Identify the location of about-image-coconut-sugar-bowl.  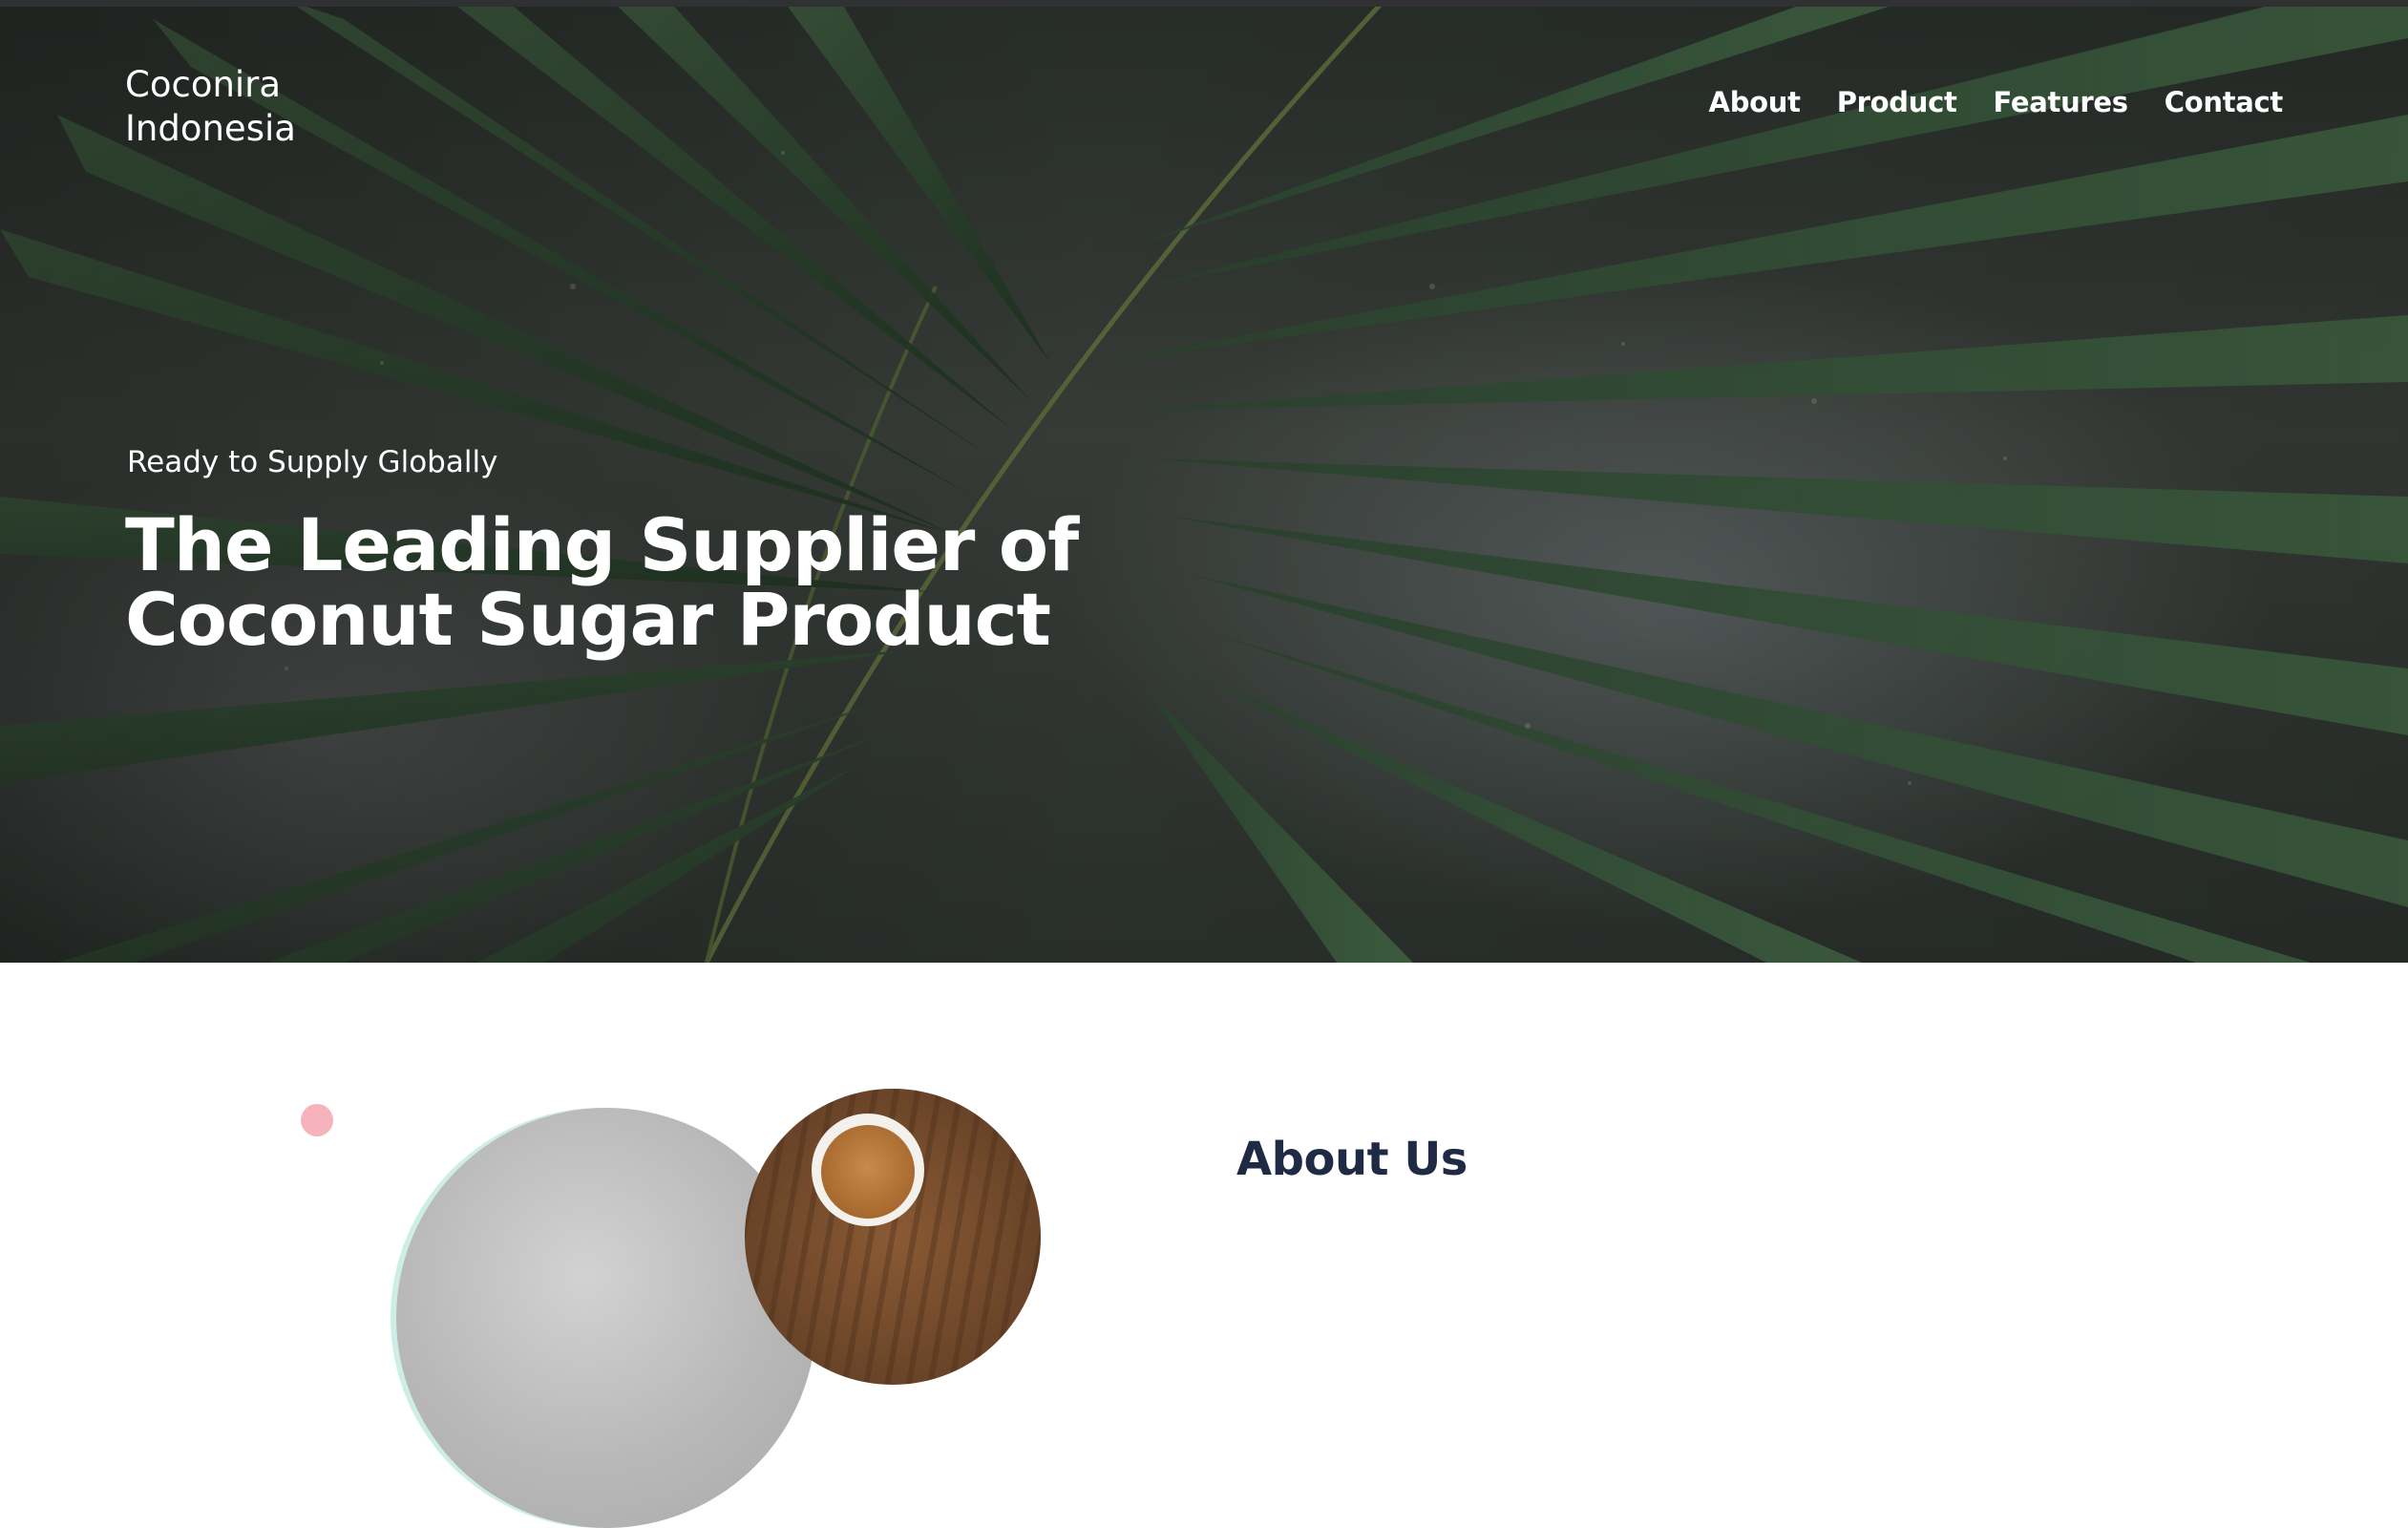
(893, 1237).